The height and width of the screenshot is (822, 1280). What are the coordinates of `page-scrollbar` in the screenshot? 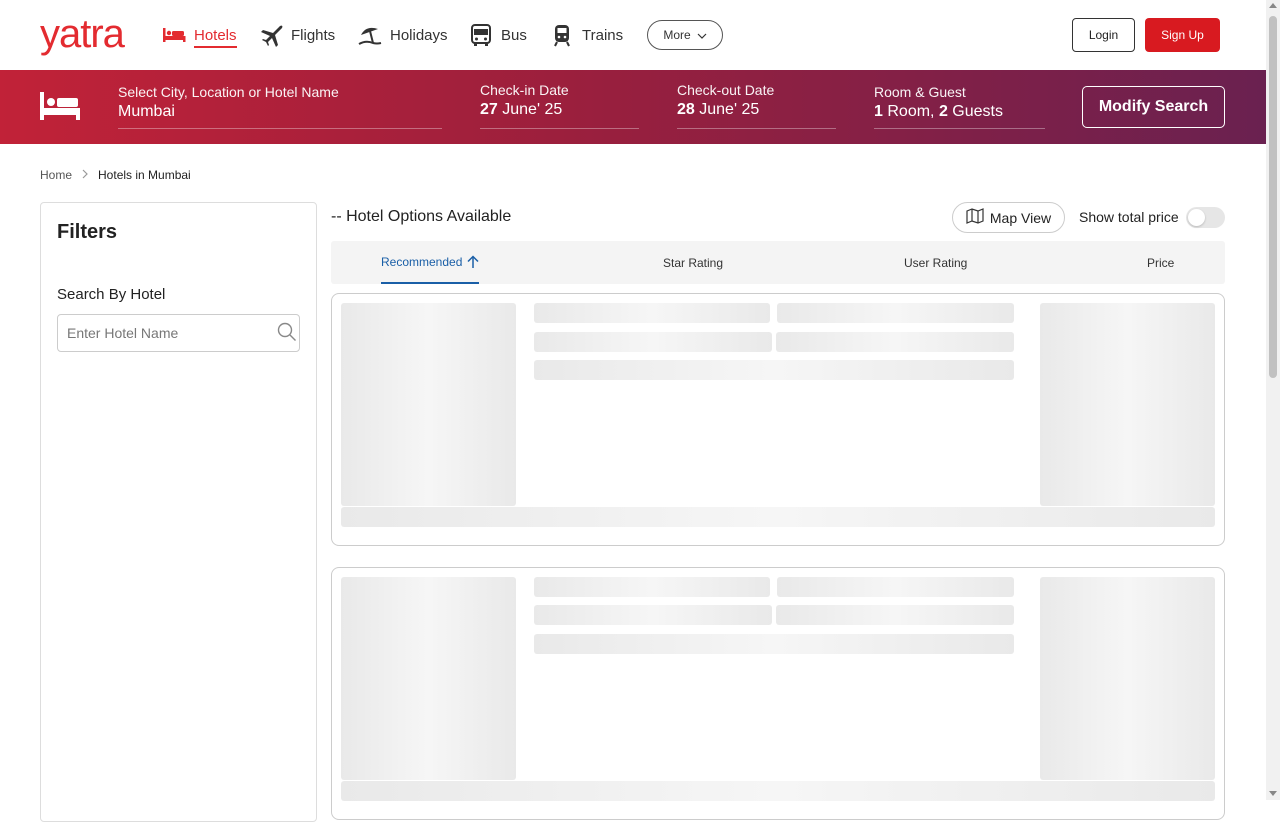 It's located at (1273, 400).